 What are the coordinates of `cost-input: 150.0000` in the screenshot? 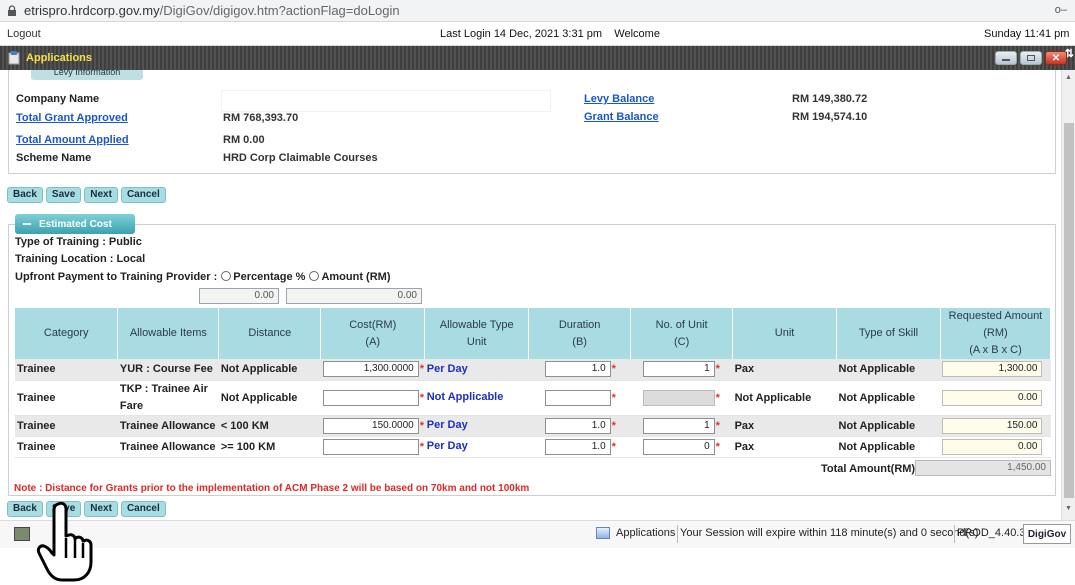 It's located at (370, 425).